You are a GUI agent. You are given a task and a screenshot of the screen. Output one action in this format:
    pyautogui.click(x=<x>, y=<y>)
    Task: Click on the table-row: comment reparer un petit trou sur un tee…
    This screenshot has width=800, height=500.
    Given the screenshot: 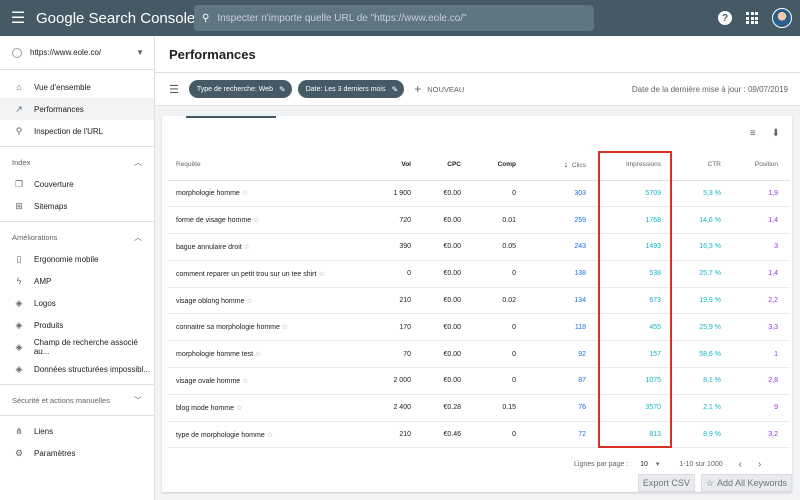 What is the action you would take?
    pyautogui.click(x=479, y=274)
    